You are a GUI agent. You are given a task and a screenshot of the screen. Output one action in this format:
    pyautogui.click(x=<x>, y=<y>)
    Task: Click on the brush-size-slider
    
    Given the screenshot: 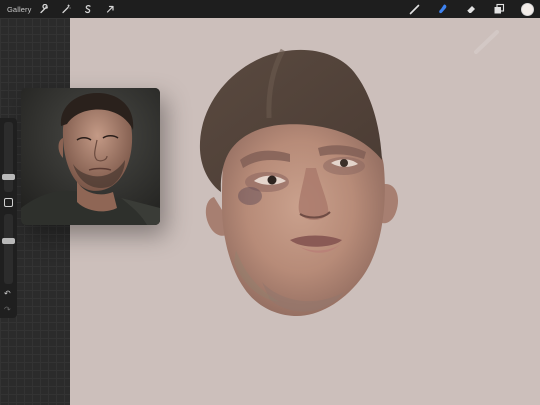 What is the action you would take?
    pyautogui.click(x=8, y=157)
    